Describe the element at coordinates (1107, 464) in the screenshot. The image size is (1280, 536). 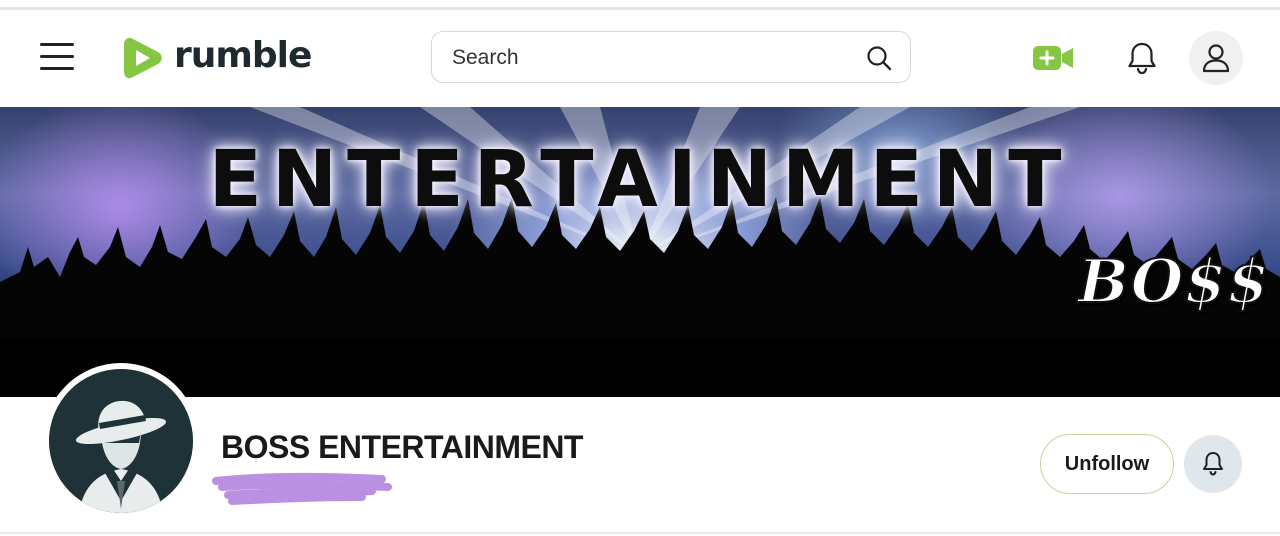
I see `unfollow-button: Unfollow` at that location.